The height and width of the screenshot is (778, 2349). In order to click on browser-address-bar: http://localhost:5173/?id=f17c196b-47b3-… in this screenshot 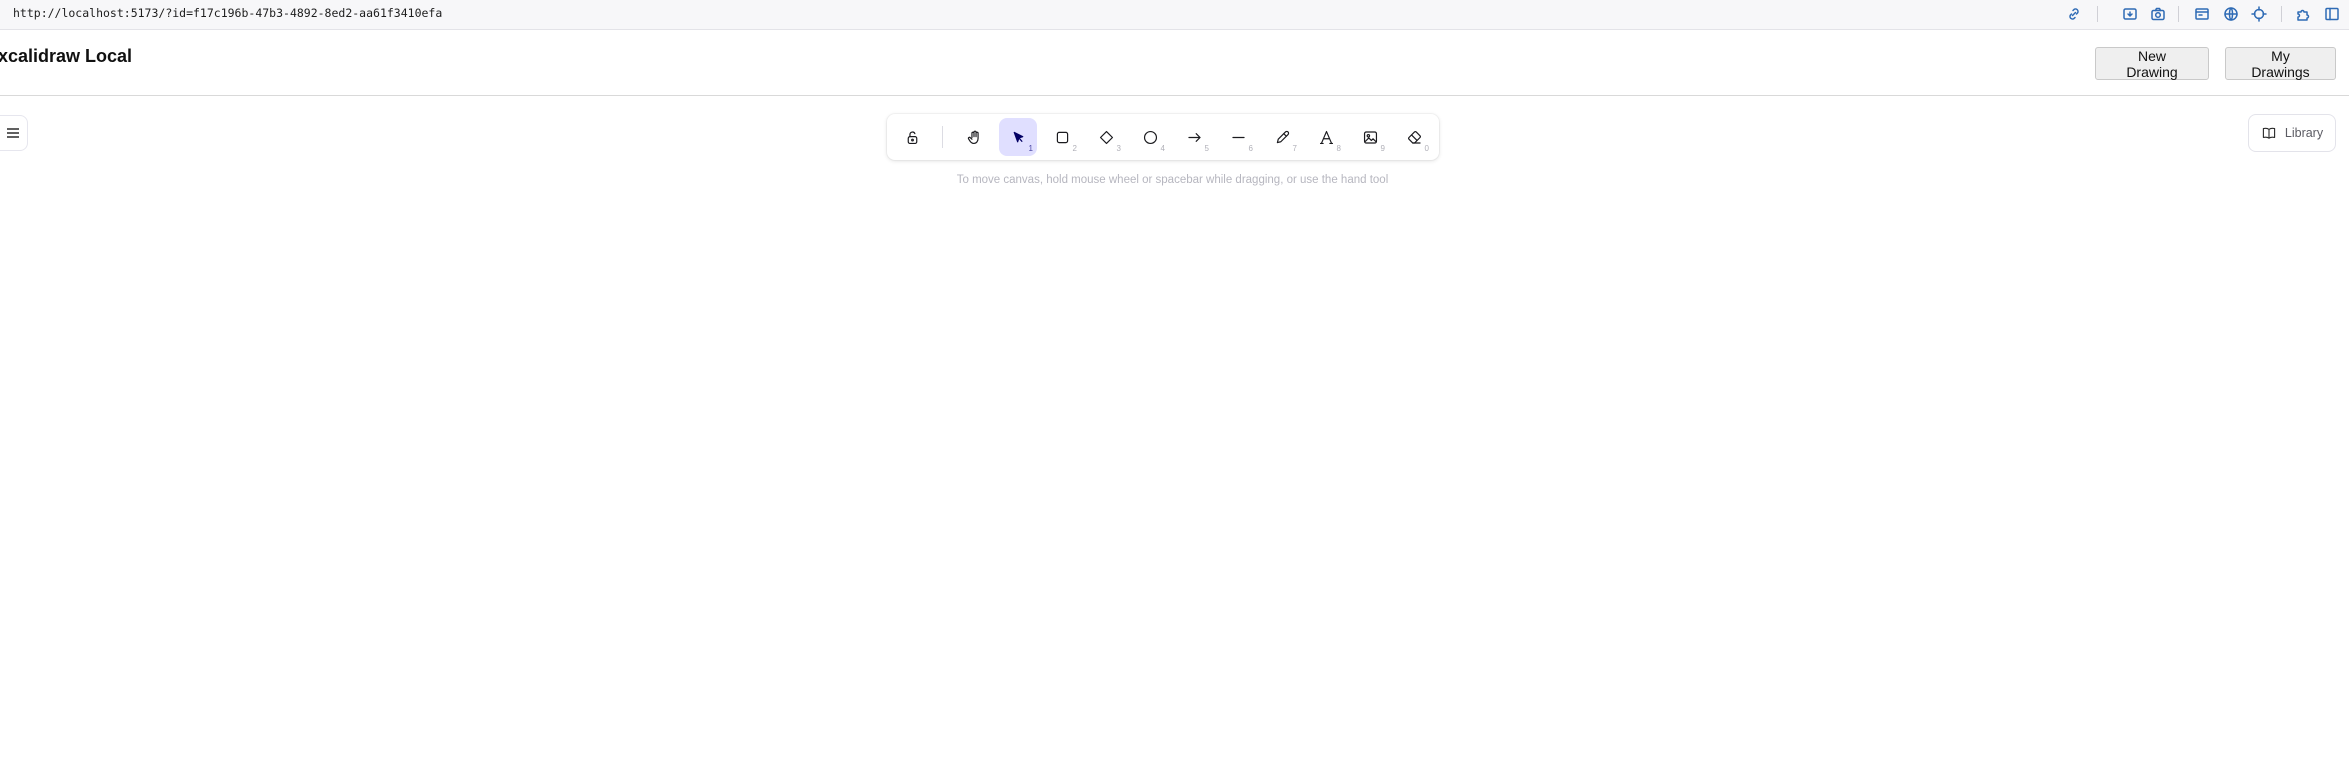, I will do `click(1174, 15)`.